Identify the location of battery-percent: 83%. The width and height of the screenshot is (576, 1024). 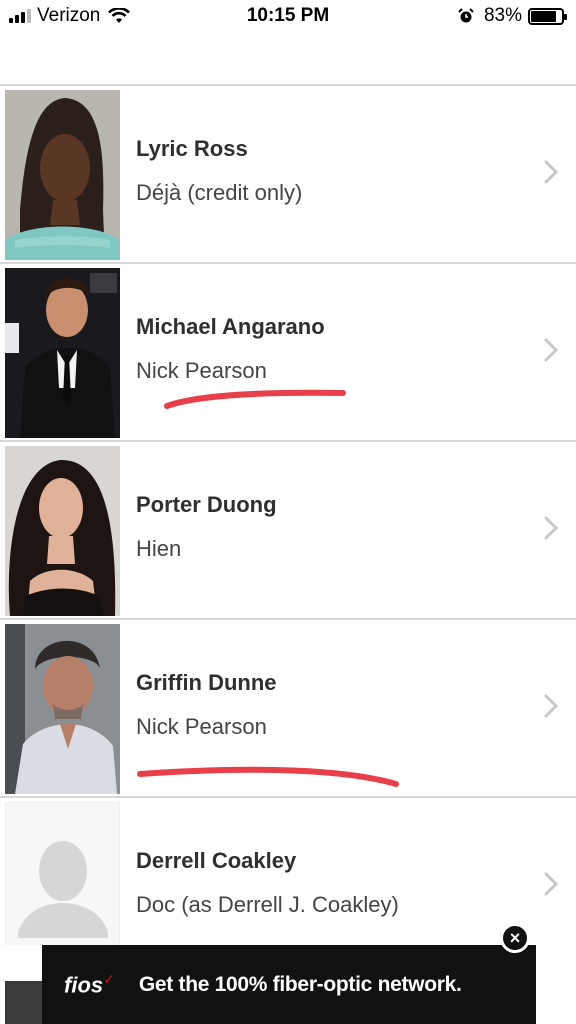
(502, 15).